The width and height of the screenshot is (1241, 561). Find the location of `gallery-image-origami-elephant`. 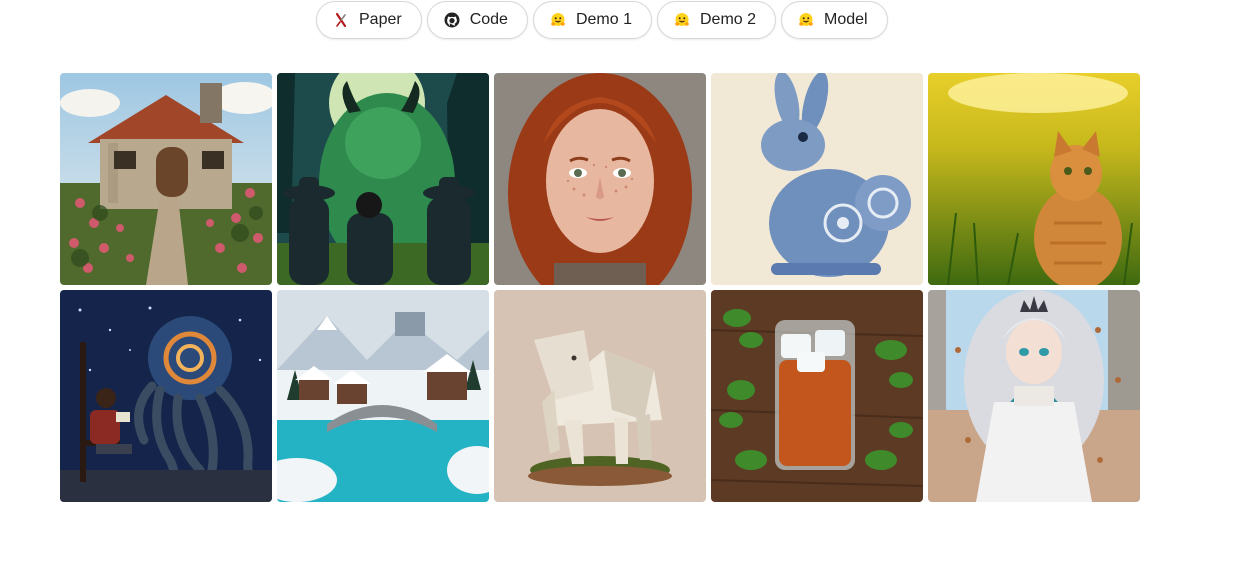

gallery-image-origami-elephant is located at coordinates (600, 396).